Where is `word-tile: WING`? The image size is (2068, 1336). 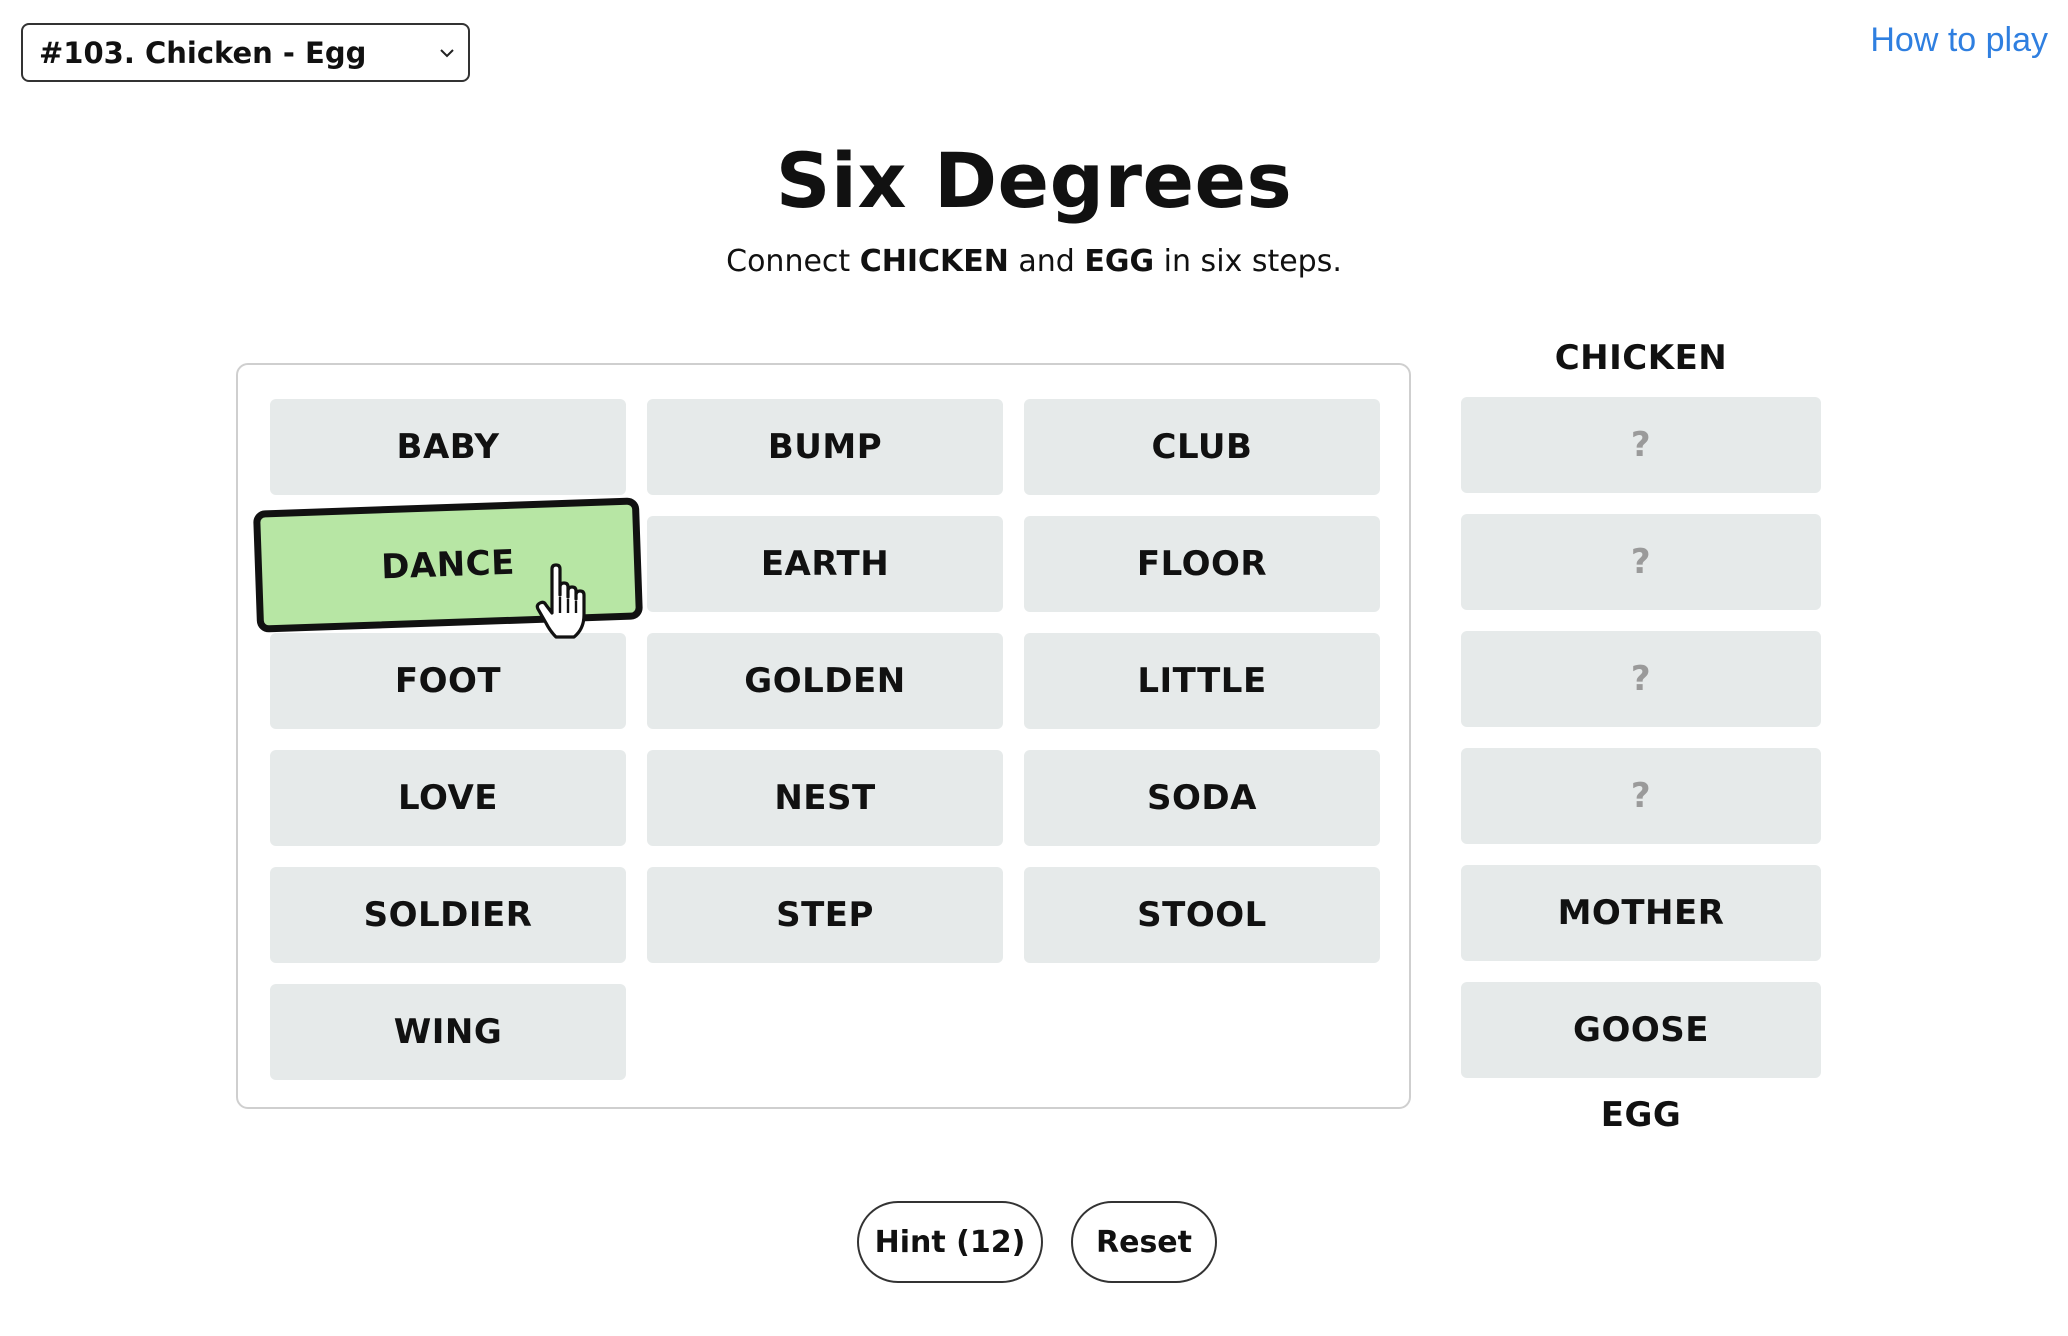
word-tile: WING is located at coordinates (448, 1032).